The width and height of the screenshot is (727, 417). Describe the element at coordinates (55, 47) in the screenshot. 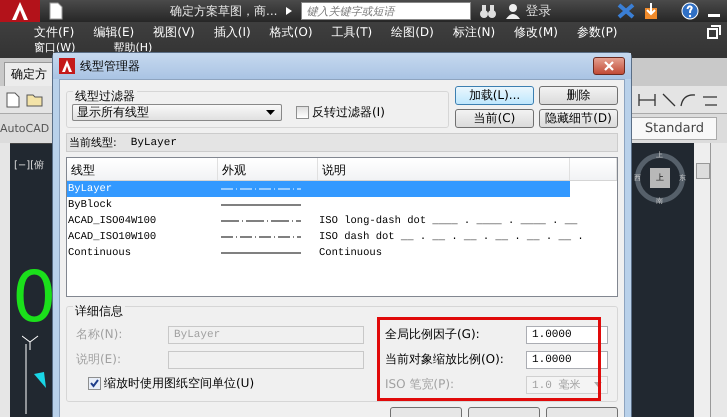

I see `menu-item: 窗口(W)` at that location.